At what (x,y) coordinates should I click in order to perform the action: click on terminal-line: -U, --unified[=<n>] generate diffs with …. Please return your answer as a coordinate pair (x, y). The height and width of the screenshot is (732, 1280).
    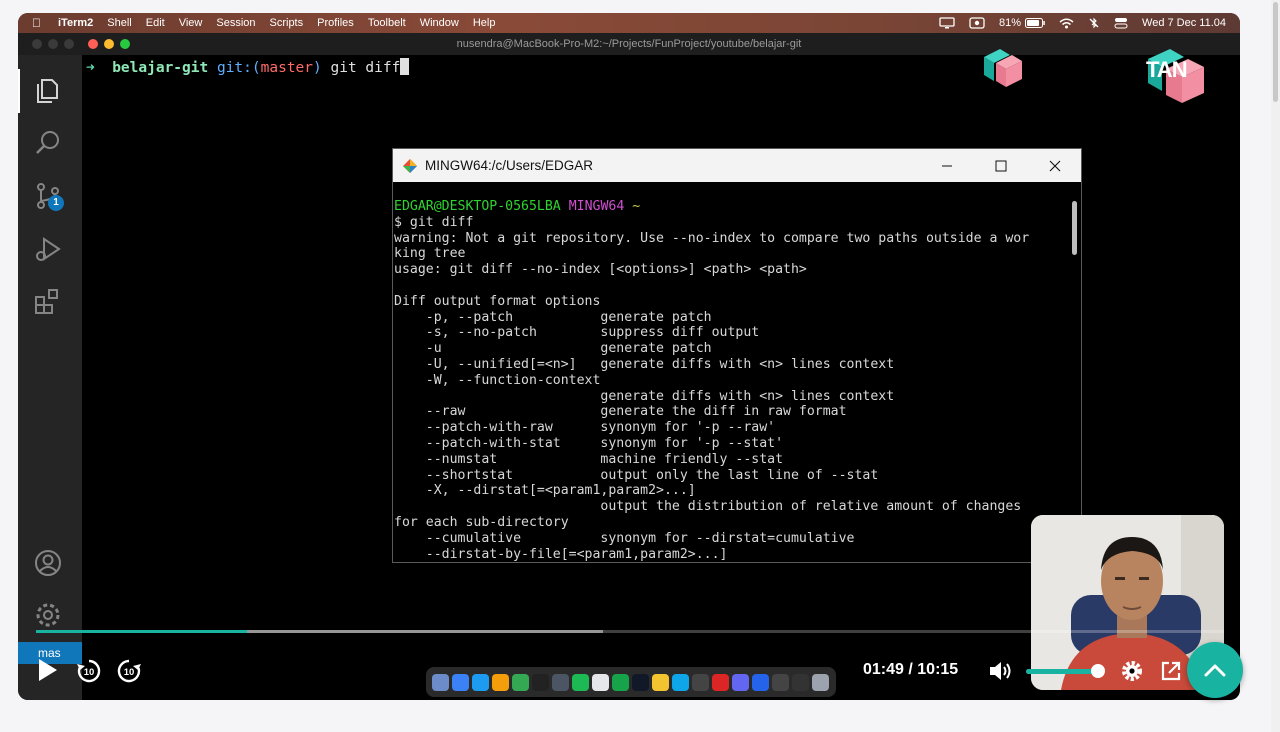
    Looking at the image, I should click on (644, 364).